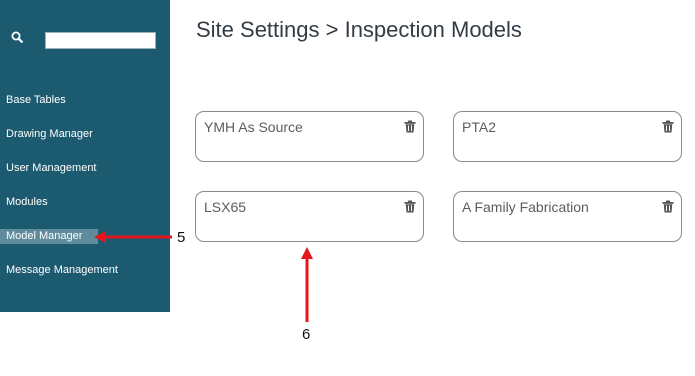  I want to click on search-input, so click(100, 40).